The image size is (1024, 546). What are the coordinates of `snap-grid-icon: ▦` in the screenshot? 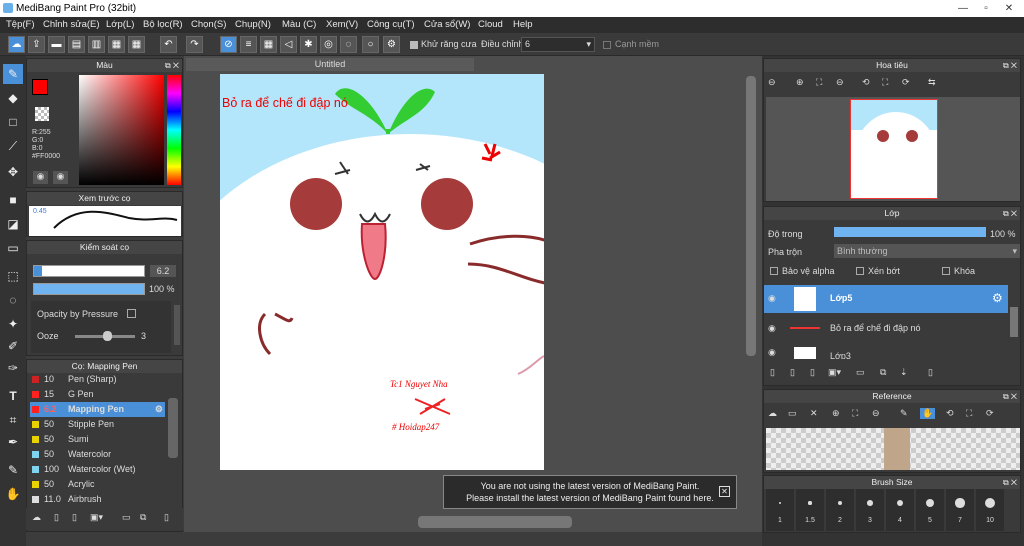 It's located at (268, 44).